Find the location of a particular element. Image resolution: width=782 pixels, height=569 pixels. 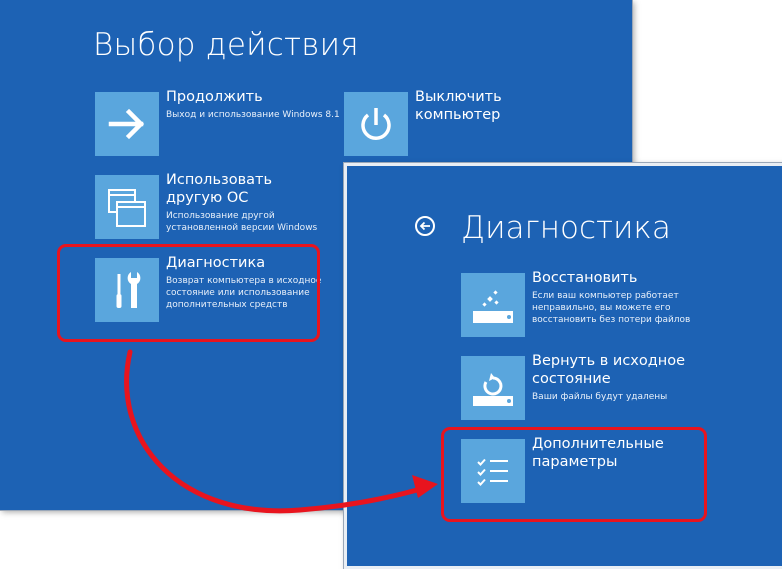

advanced-options-highlight is located at coordinates (574, 474).